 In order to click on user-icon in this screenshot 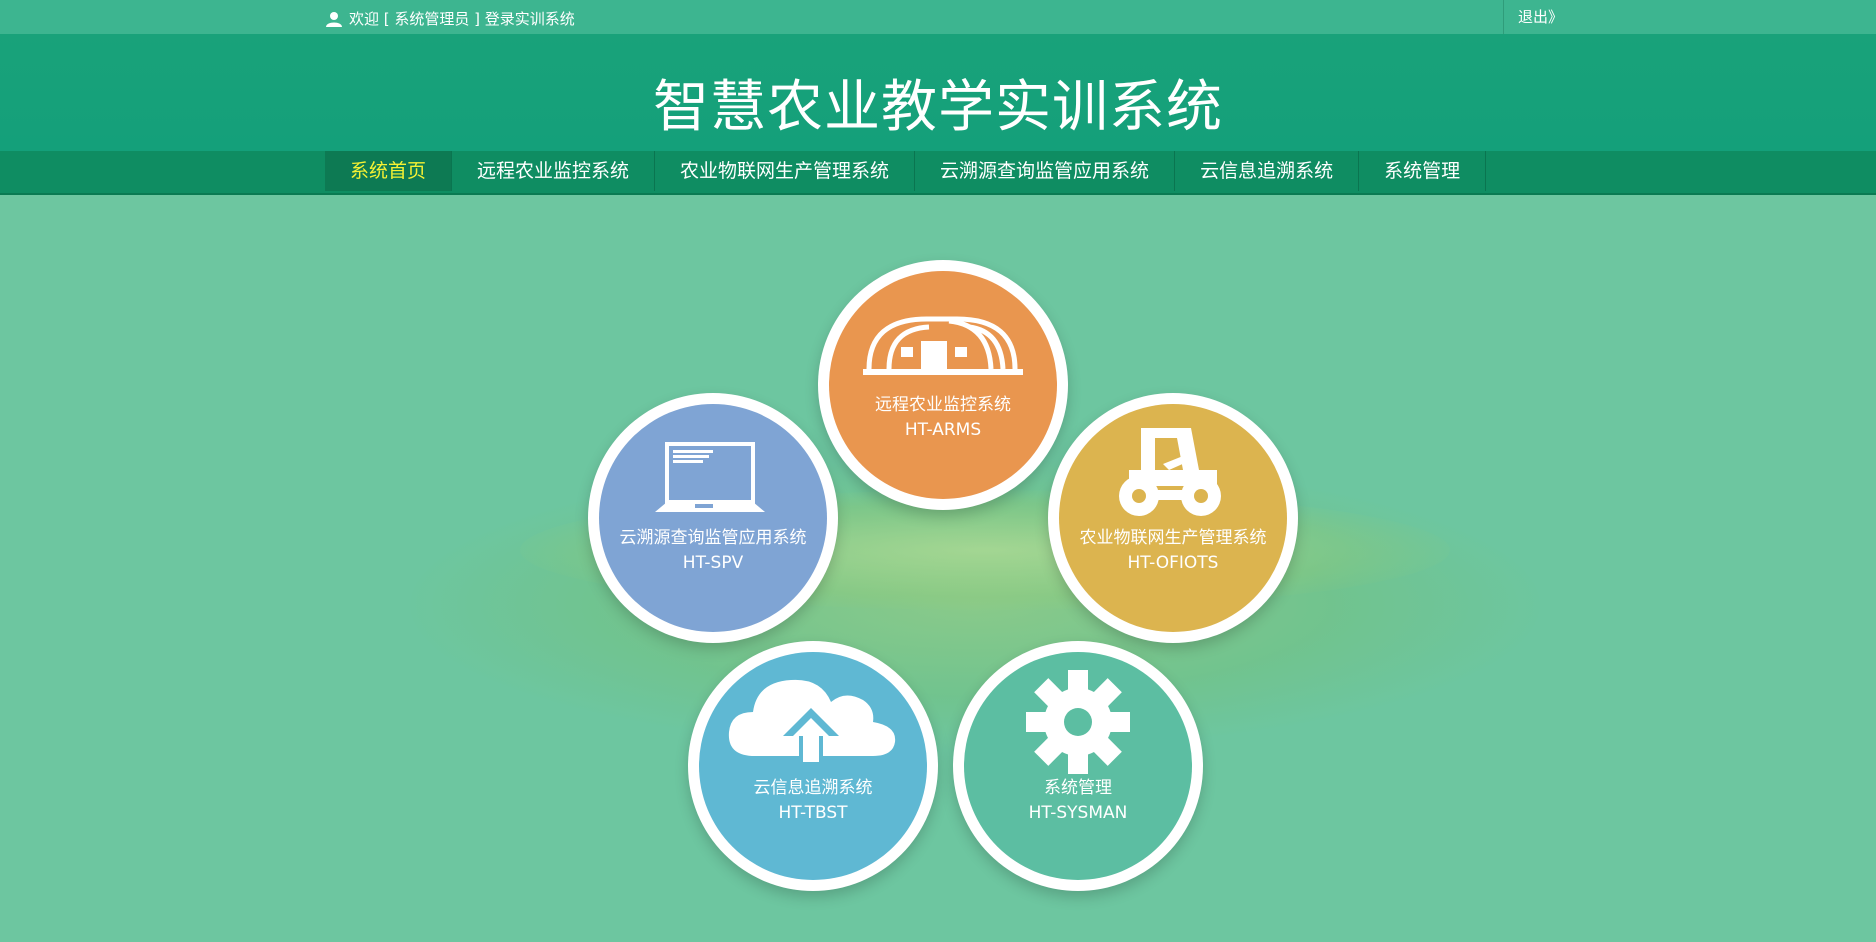, I will do `click(334, 19)`.